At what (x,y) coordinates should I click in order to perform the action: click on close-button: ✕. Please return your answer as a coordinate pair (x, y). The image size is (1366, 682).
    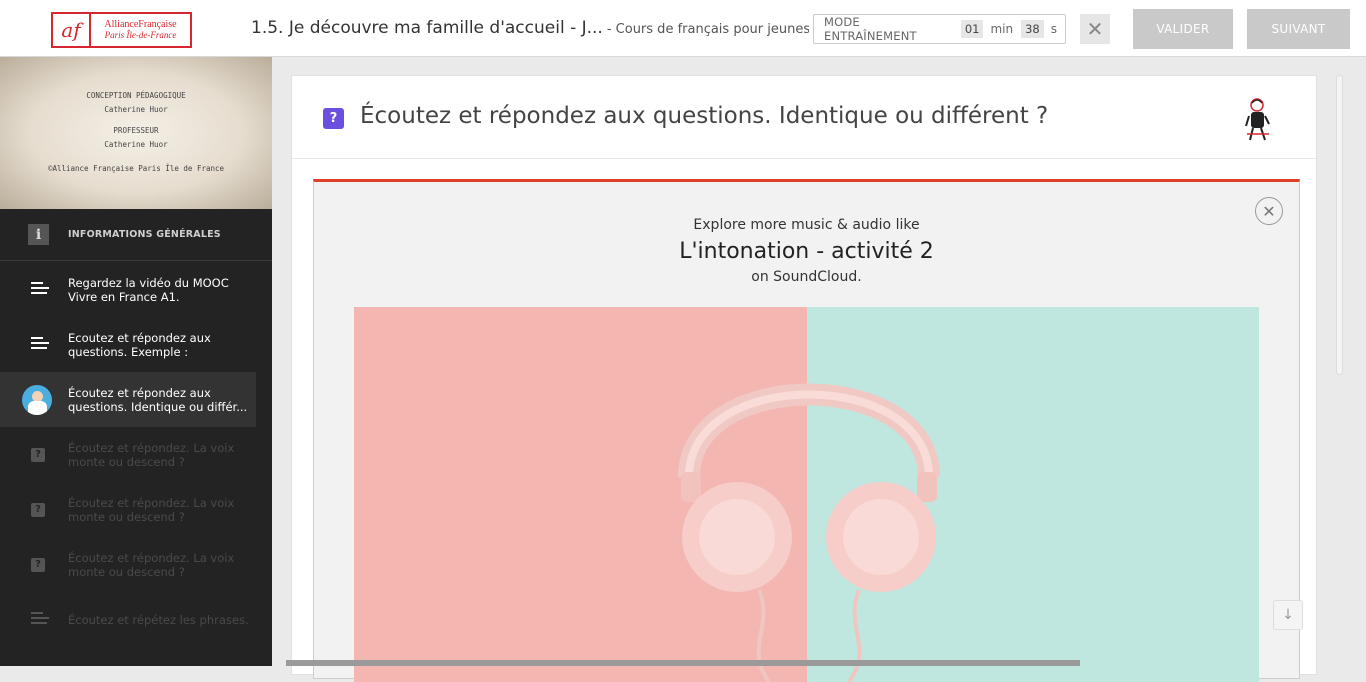
    Looking at the image, I should click on (1095, 29).